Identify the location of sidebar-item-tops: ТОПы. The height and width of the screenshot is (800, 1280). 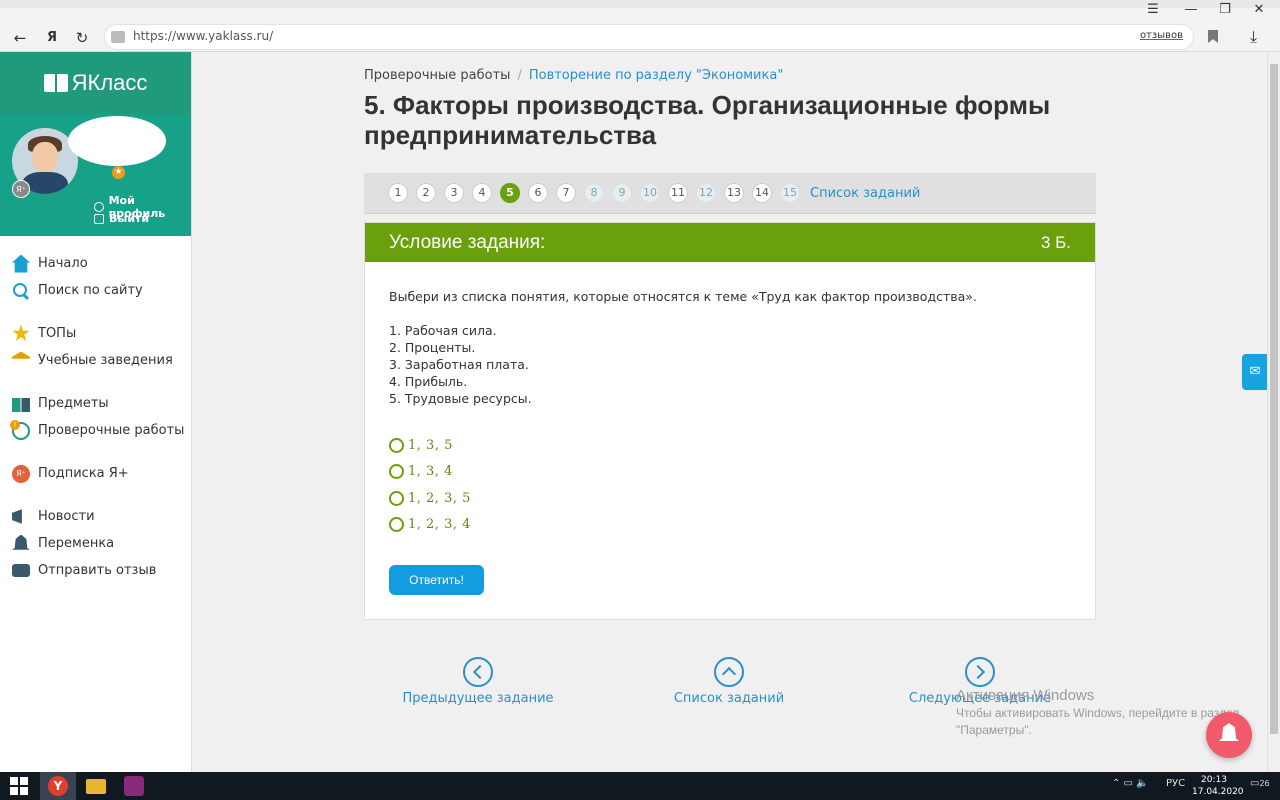
(95, 333).